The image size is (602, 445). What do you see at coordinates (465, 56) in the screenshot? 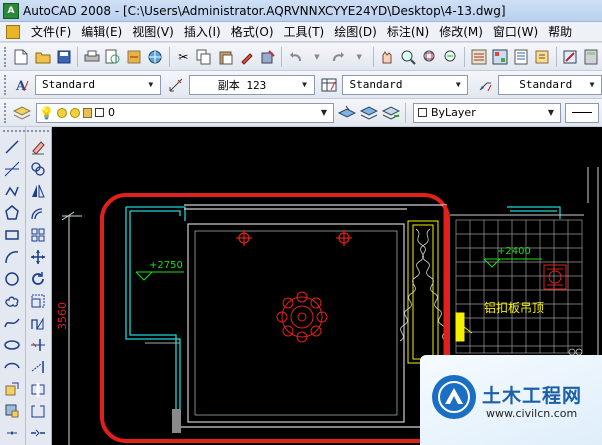
I see `toolbar-separator` at bounding box center [465, 56].